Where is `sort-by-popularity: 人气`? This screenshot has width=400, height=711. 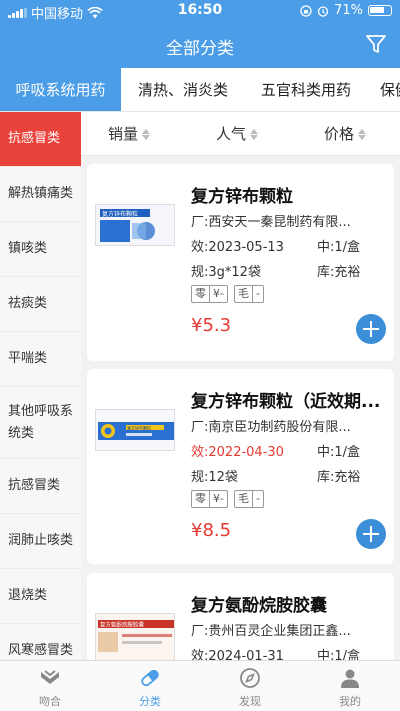 sort-by-popularity: 人气 is located at coordinates (237, 134).